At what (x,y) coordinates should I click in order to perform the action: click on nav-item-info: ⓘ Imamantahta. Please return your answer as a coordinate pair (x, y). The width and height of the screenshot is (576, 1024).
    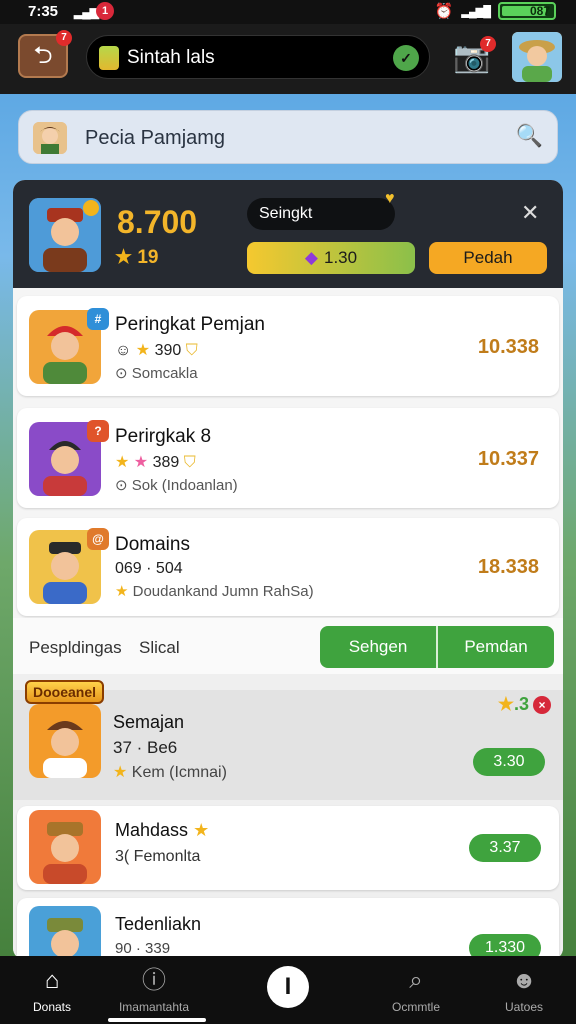
    Looking at the image, I should click on (154, 990).